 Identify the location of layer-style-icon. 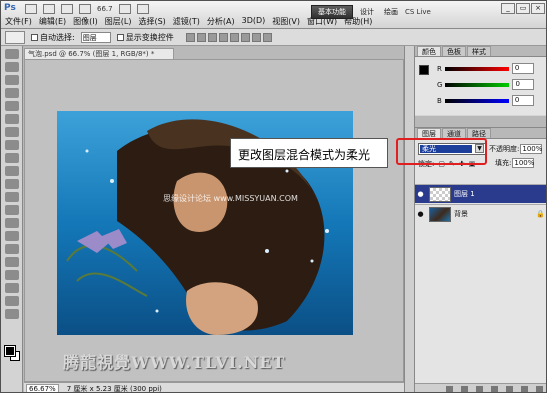
(464, 389).